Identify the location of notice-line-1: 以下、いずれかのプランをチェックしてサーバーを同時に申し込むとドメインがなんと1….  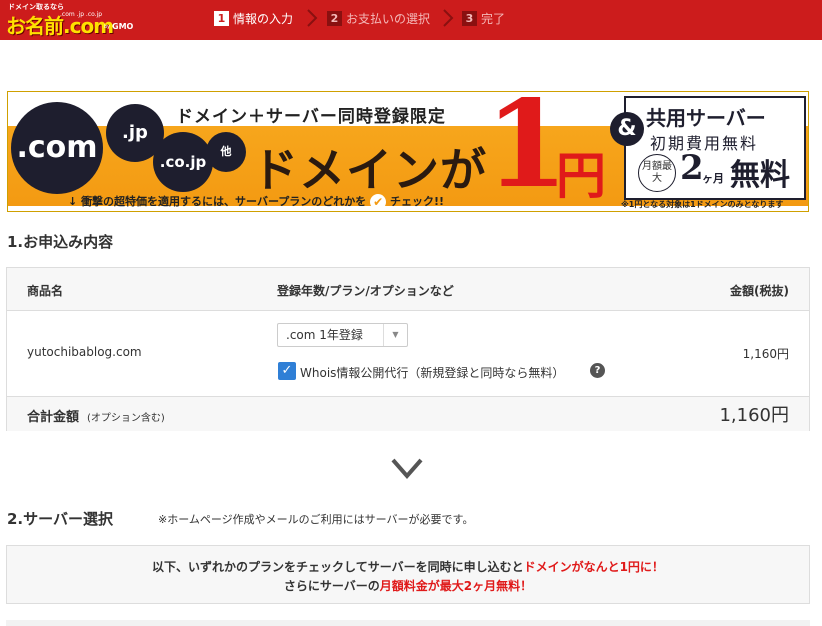
(408, 566).